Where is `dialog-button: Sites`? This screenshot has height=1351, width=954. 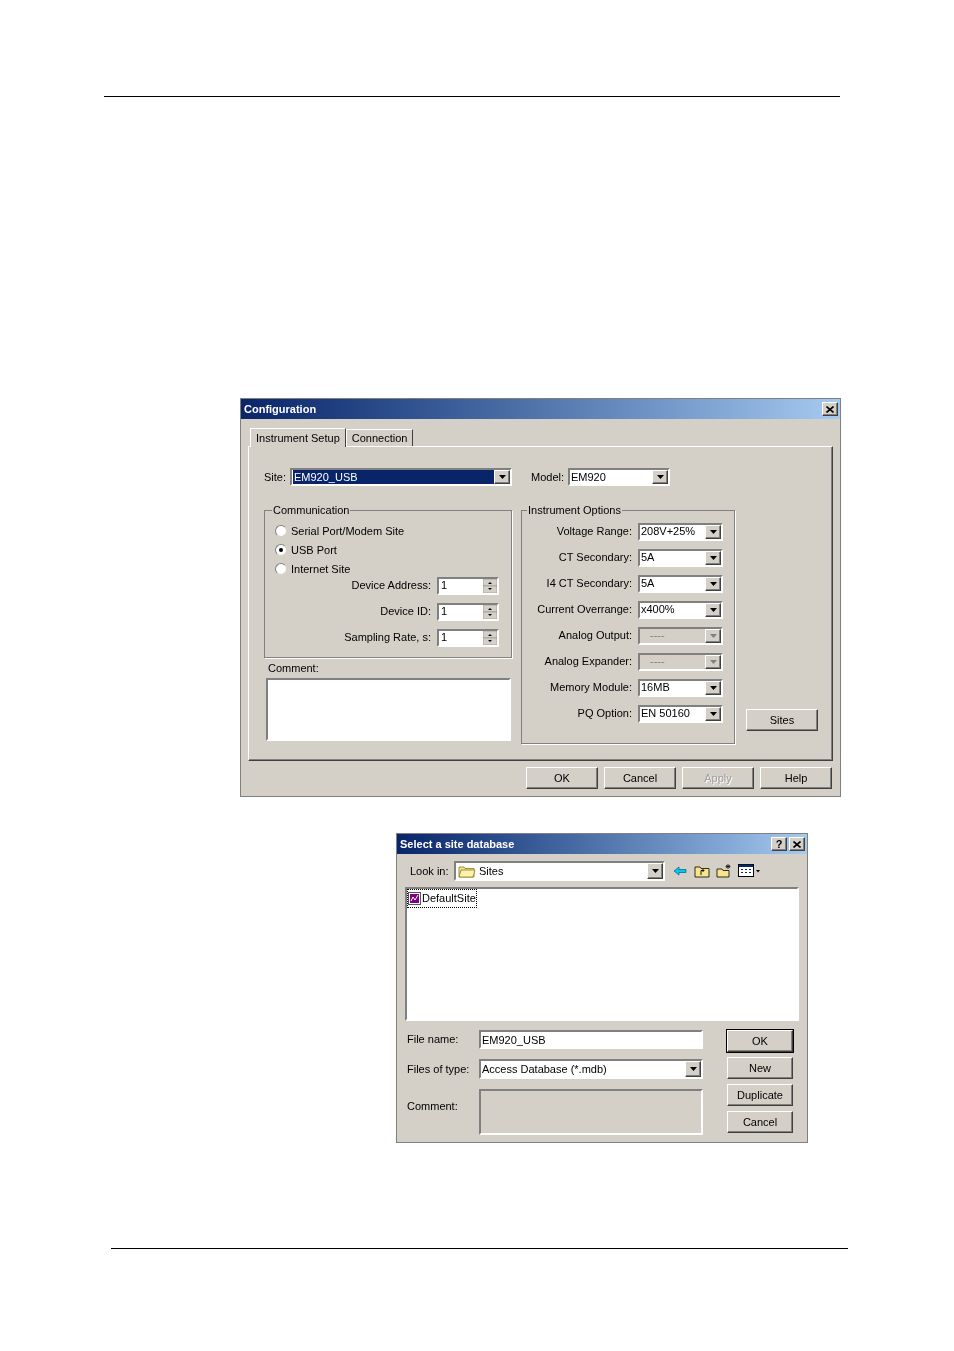 dialog-button: Sites is located at coordinates (782, 720).